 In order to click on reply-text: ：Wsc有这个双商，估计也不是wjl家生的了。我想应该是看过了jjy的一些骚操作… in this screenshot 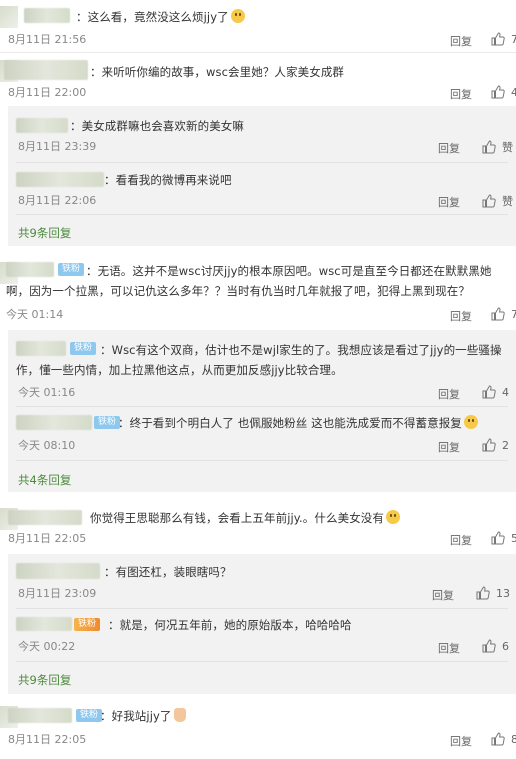, I will do `click(259, 360)`.